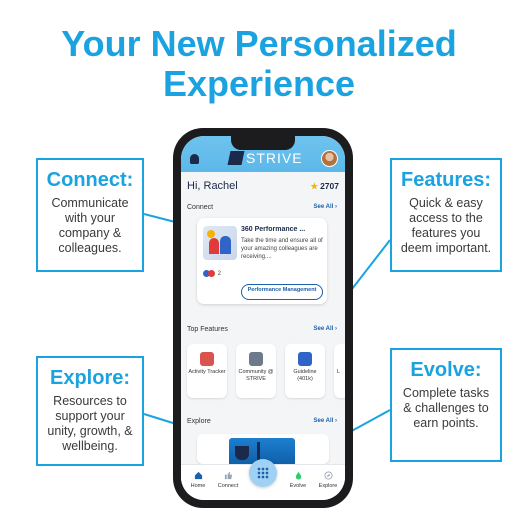 Image resolution: width=518 pixels, height=520 pixels. I want to click on mug-icon, so click(242, 453).